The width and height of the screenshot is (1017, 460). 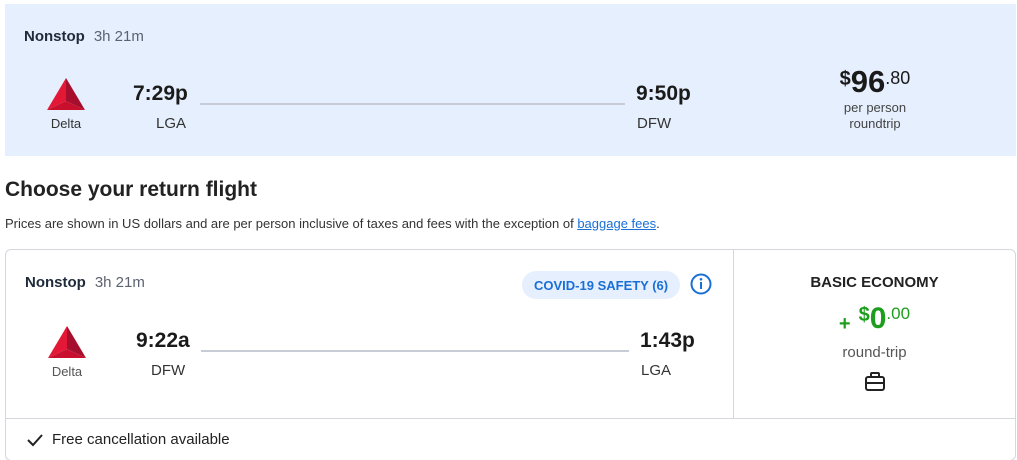 What do you see at coordinates (864, 315) in the screenshot?
I see `fare-currency: $` at bounding box center [864, 315].